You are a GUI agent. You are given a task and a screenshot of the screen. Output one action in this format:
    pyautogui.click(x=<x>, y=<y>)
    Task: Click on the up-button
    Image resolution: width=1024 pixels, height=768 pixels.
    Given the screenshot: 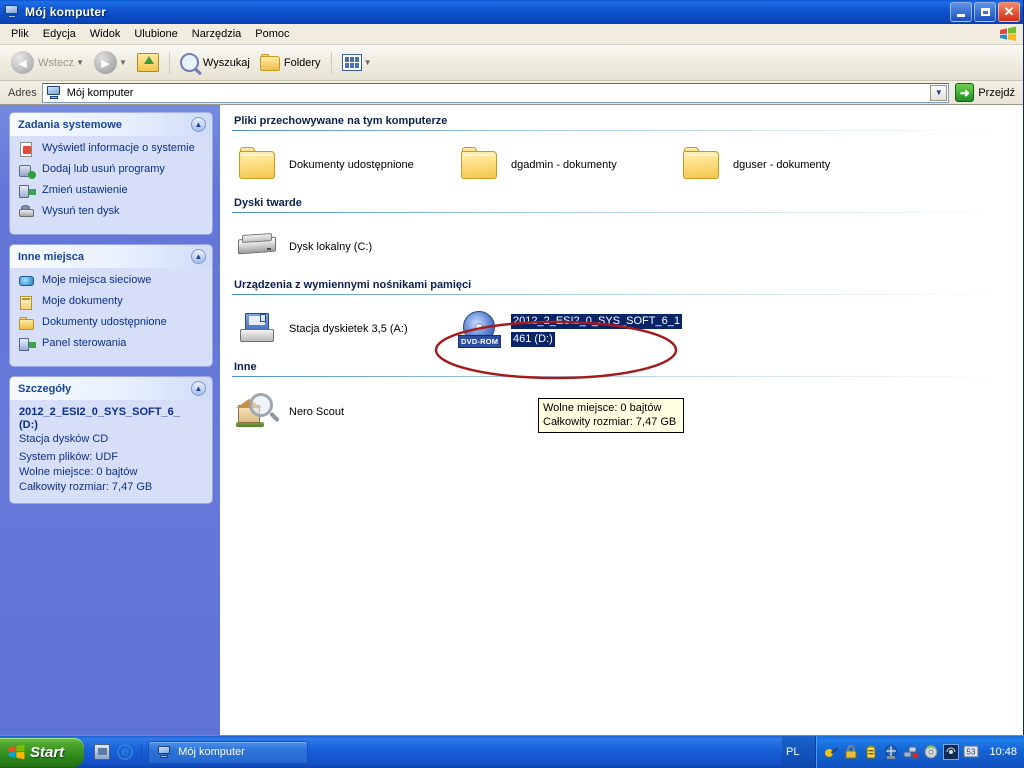 What is the action you would take?
    pyautogui.click(x=148, y=63)
    